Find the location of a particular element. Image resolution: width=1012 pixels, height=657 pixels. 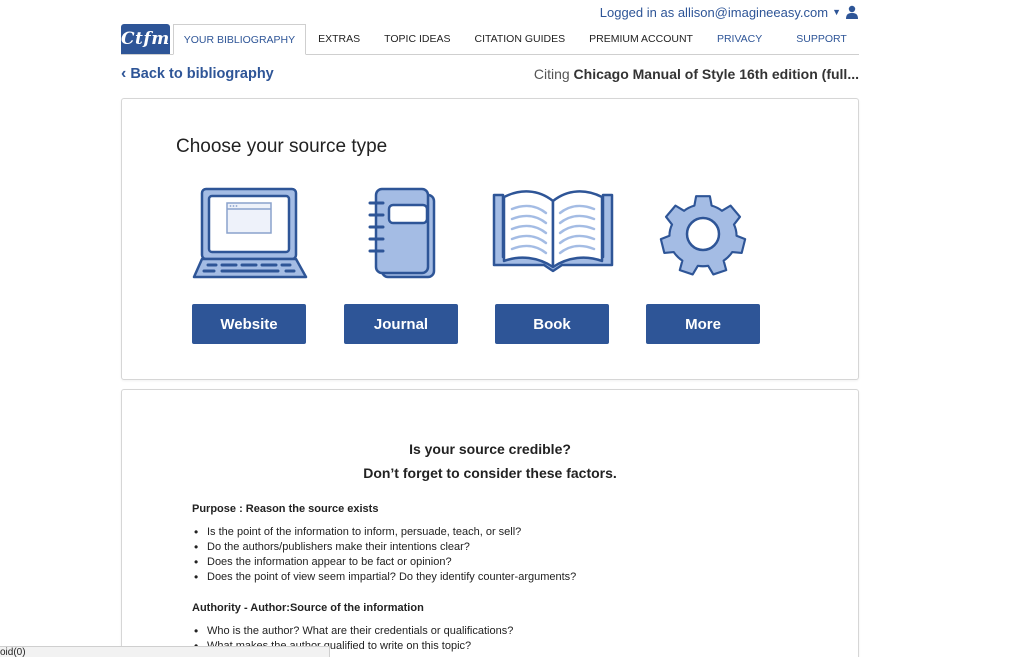

tab-topic-ideas: TOPIC IDEAS is located at coordinates (417, 39).